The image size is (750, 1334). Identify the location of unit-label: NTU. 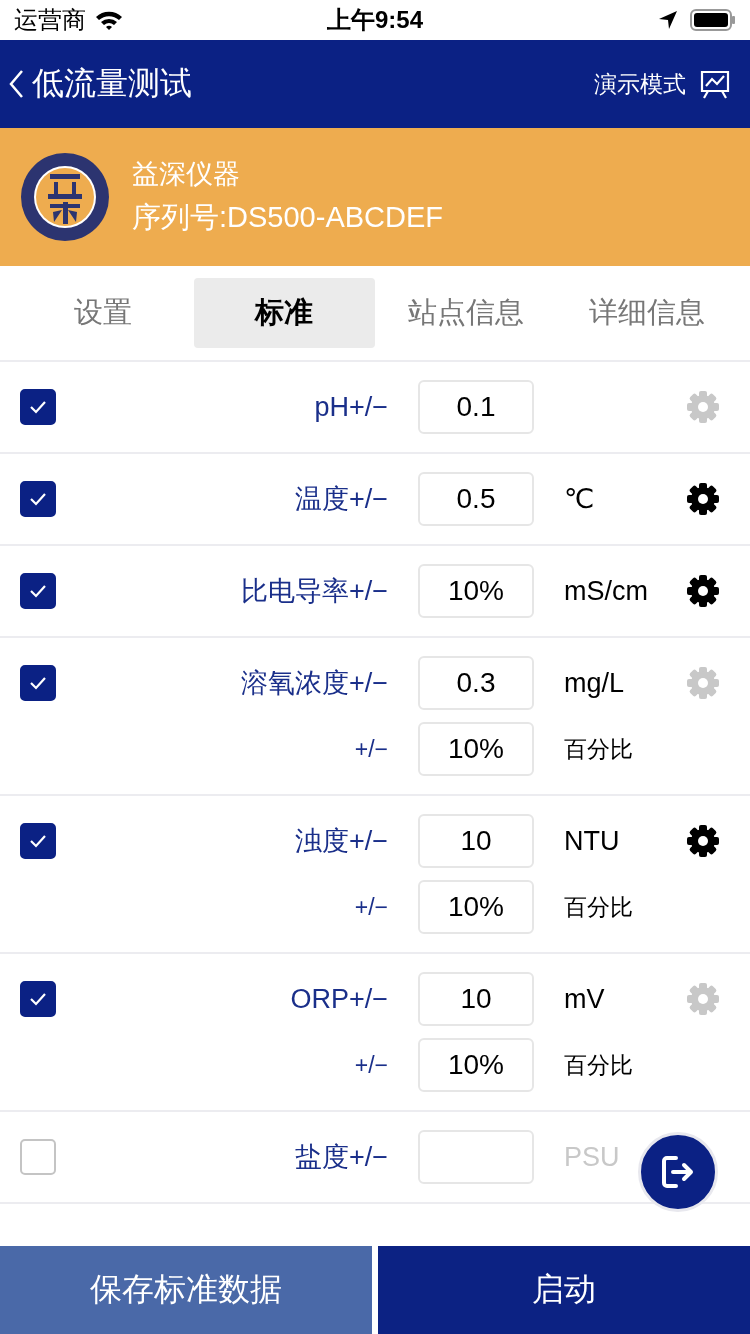
(592, 841).